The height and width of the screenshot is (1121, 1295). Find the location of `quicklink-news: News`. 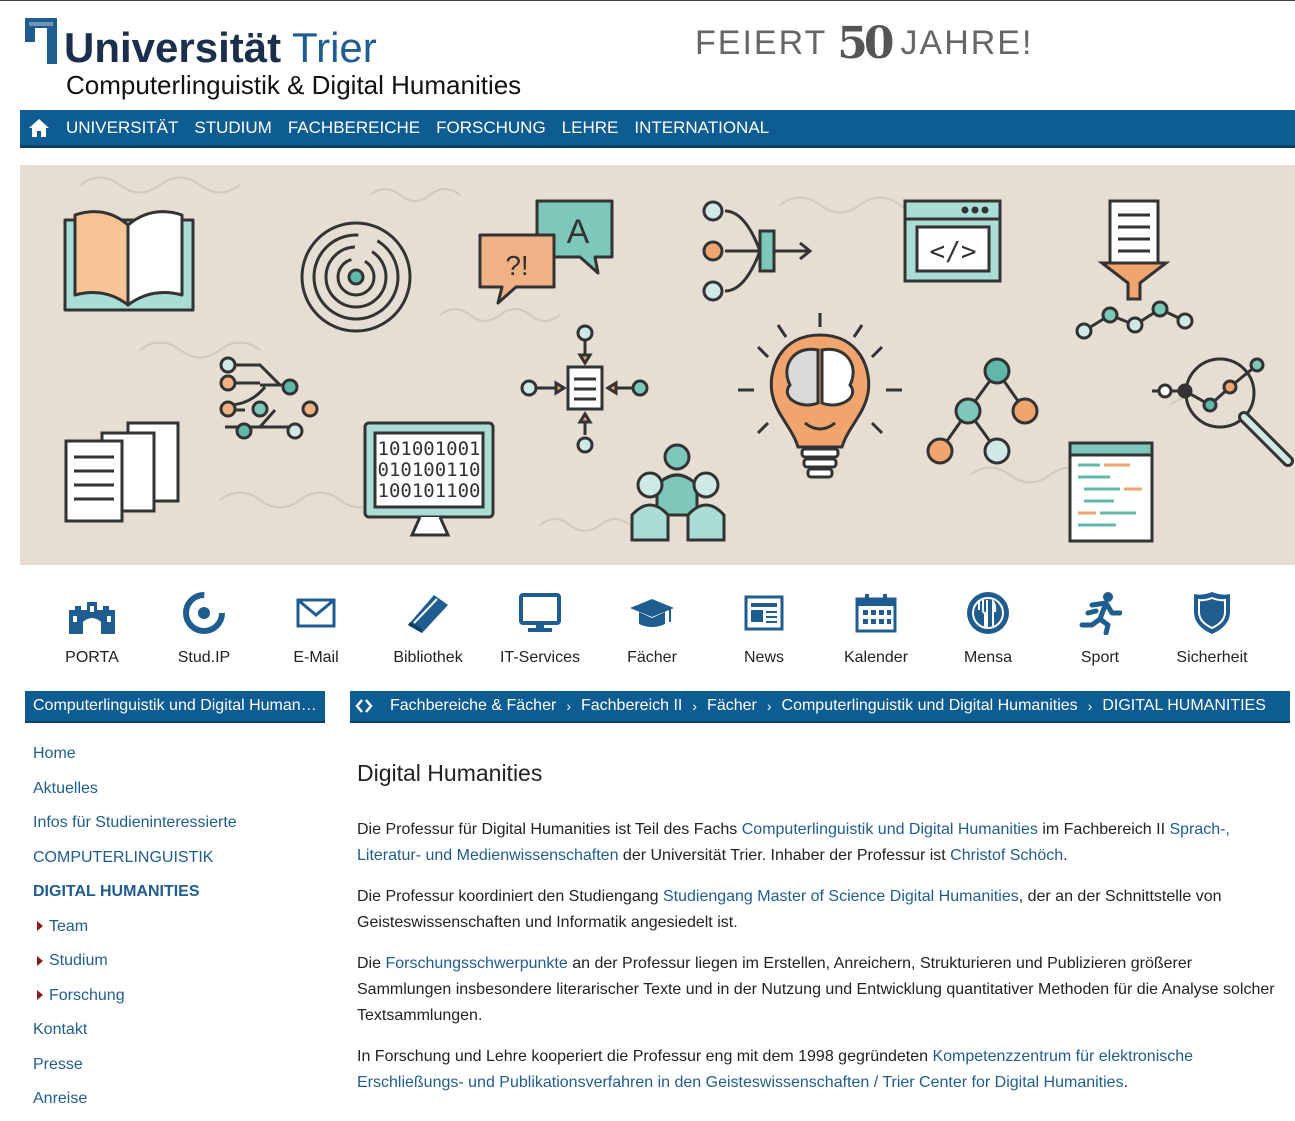

quicklink-news: News is located at coordinates (764, 626).